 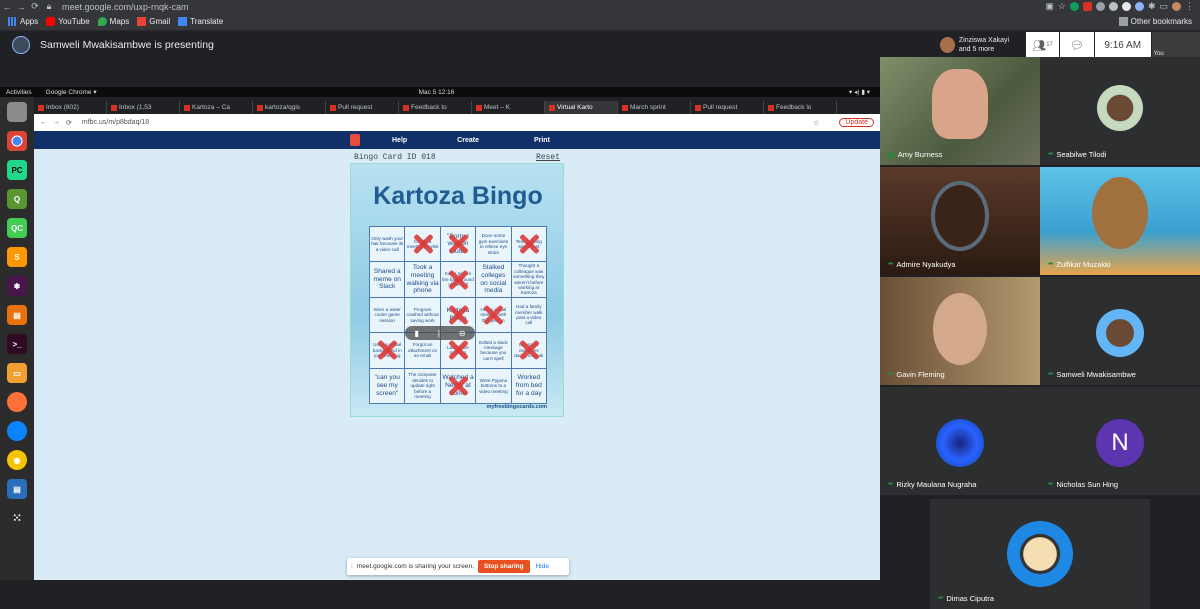 I want to click on cast-icon: ▭, so click(x=1163, y=6).